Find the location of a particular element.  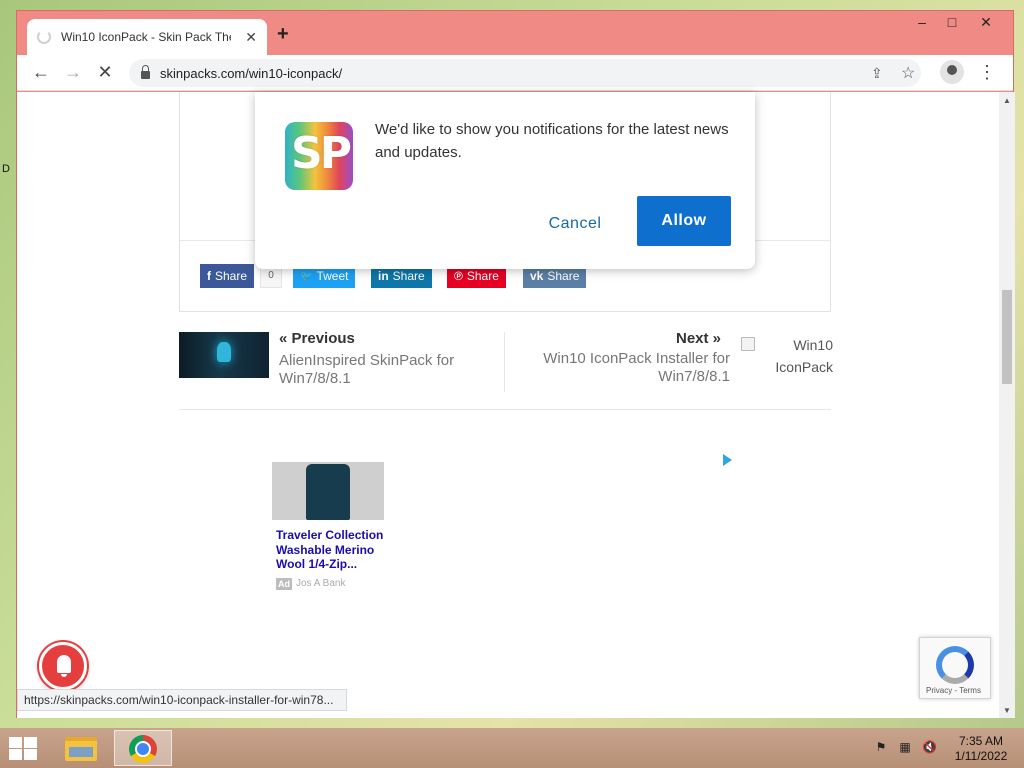

minimize-button: ‒ is located at coordinates (922, 23).